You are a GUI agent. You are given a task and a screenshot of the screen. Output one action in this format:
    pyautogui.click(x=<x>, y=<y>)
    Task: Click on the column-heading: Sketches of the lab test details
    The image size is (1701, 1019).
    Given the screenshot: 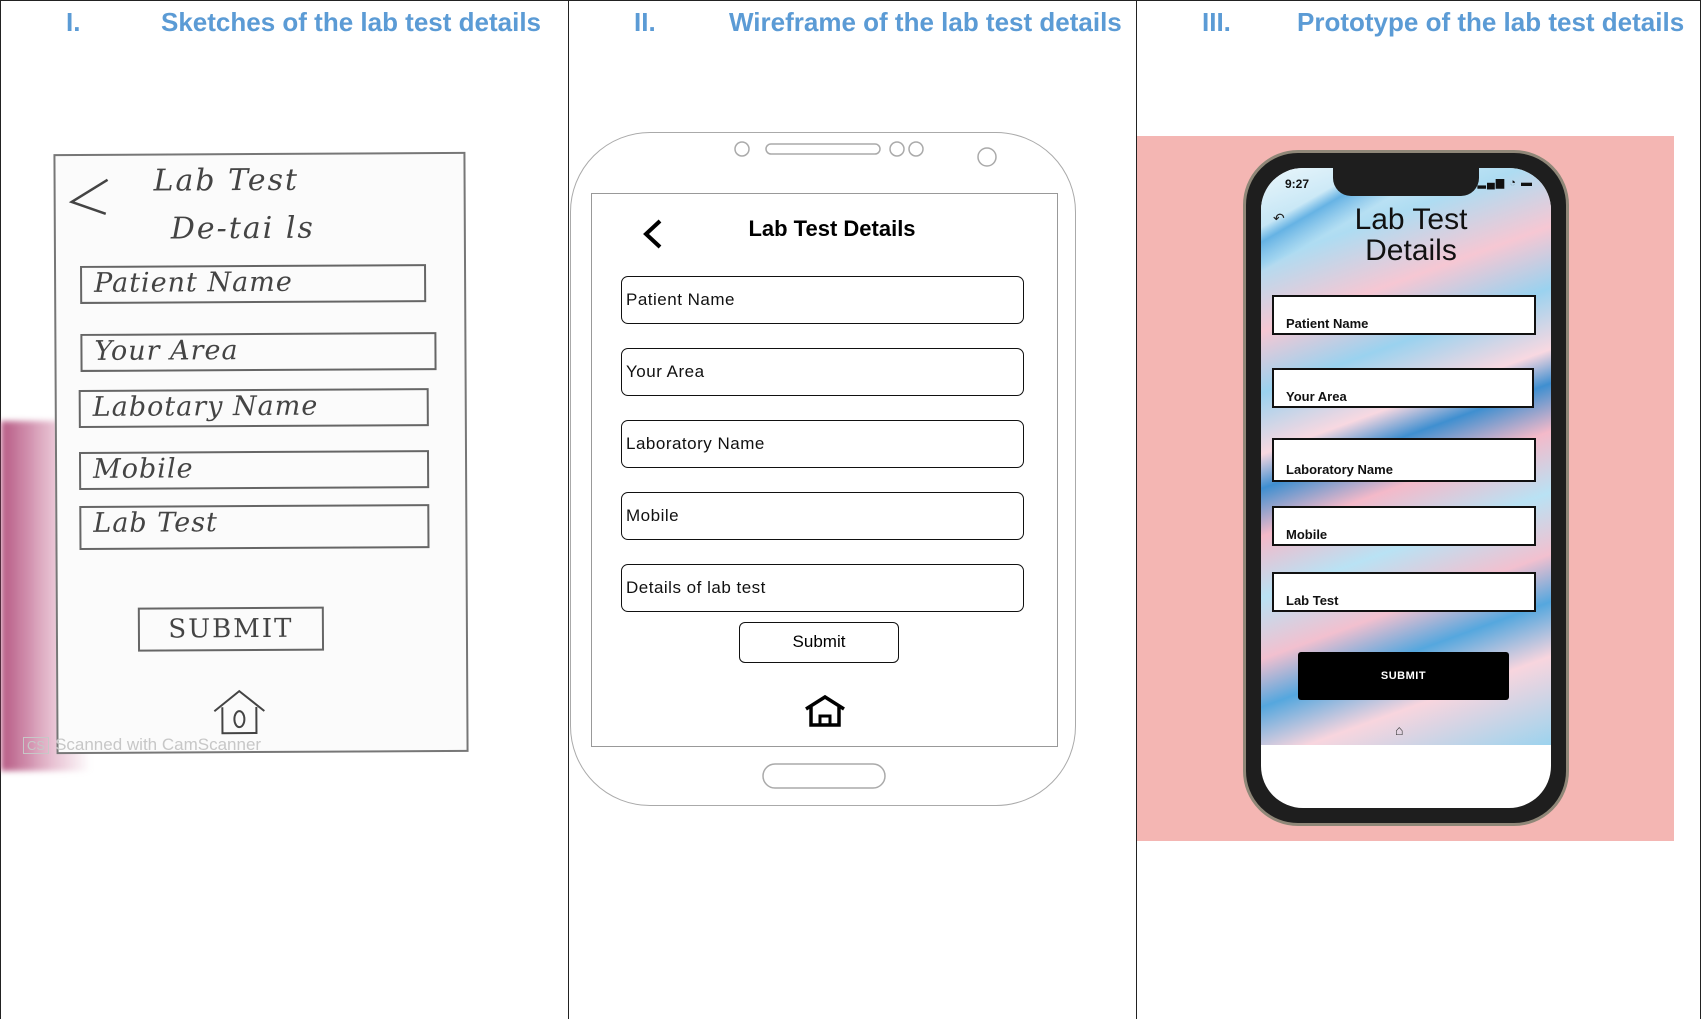 What is the action you would take?
    pyautogui.click(x=351, y=22)
    